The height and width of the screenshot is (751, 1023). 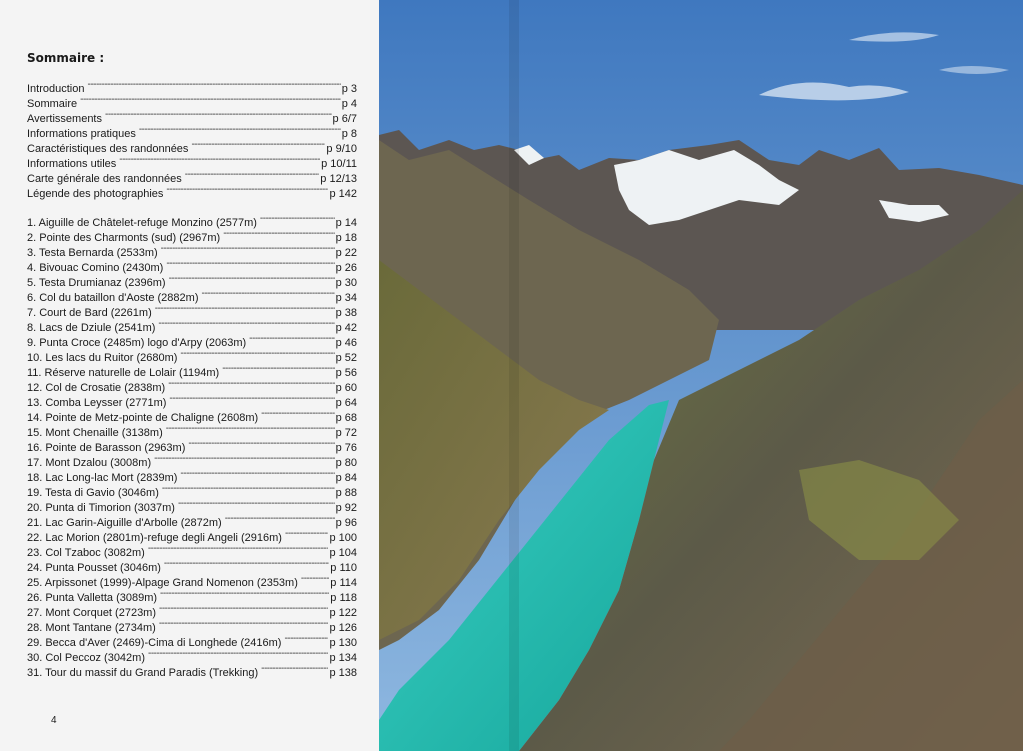 I want to click on toc-entry-label: Avertissements, so click(x=64, y=119).